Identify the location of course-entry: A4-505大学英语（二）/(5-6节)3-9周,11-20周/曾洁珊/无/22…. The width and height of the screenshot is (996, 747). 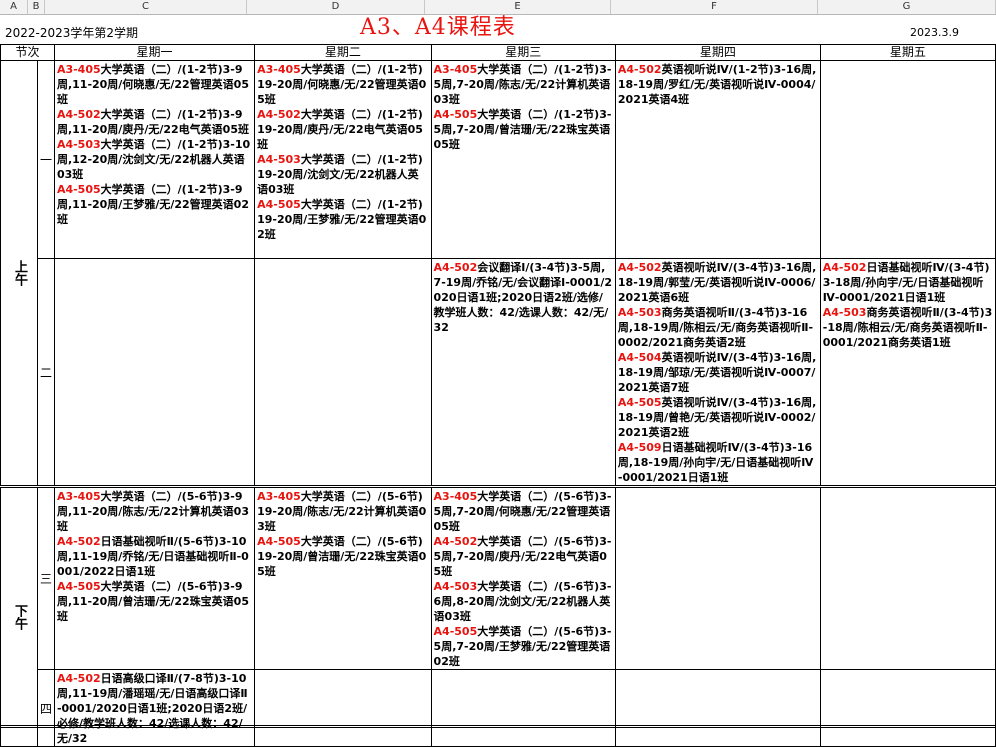
(154, 601).